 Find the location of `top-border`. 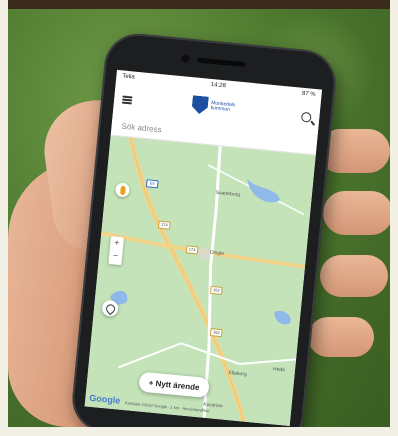

top-border is located at coordinates (199, 4).